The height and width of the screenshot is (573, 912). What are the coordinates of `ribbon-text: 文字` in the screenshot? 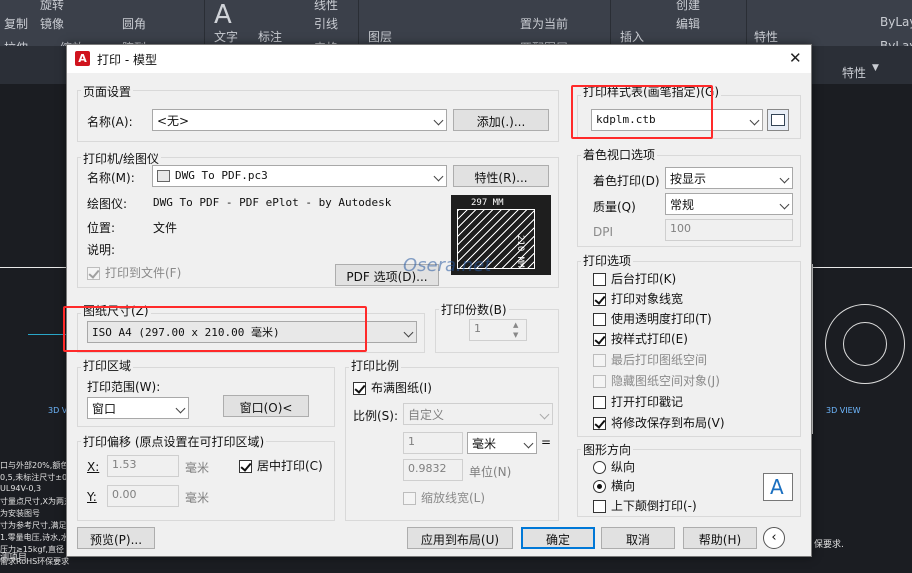 It's located at (226, 36).